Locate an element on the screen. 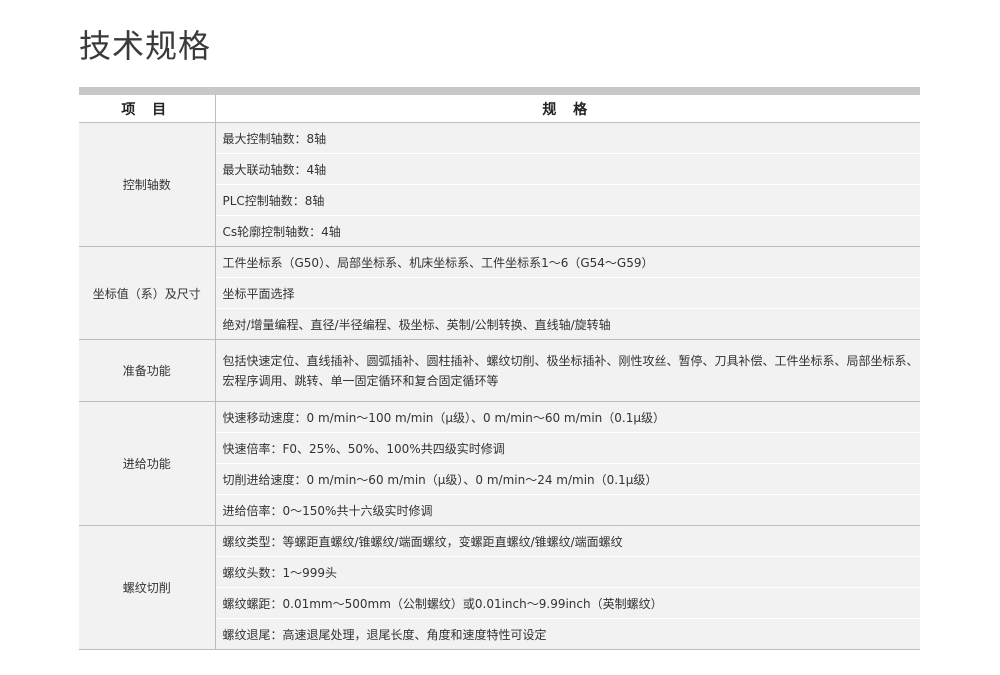  table-header-row: 项 目 规 格 is located at coordinates (499, 109).